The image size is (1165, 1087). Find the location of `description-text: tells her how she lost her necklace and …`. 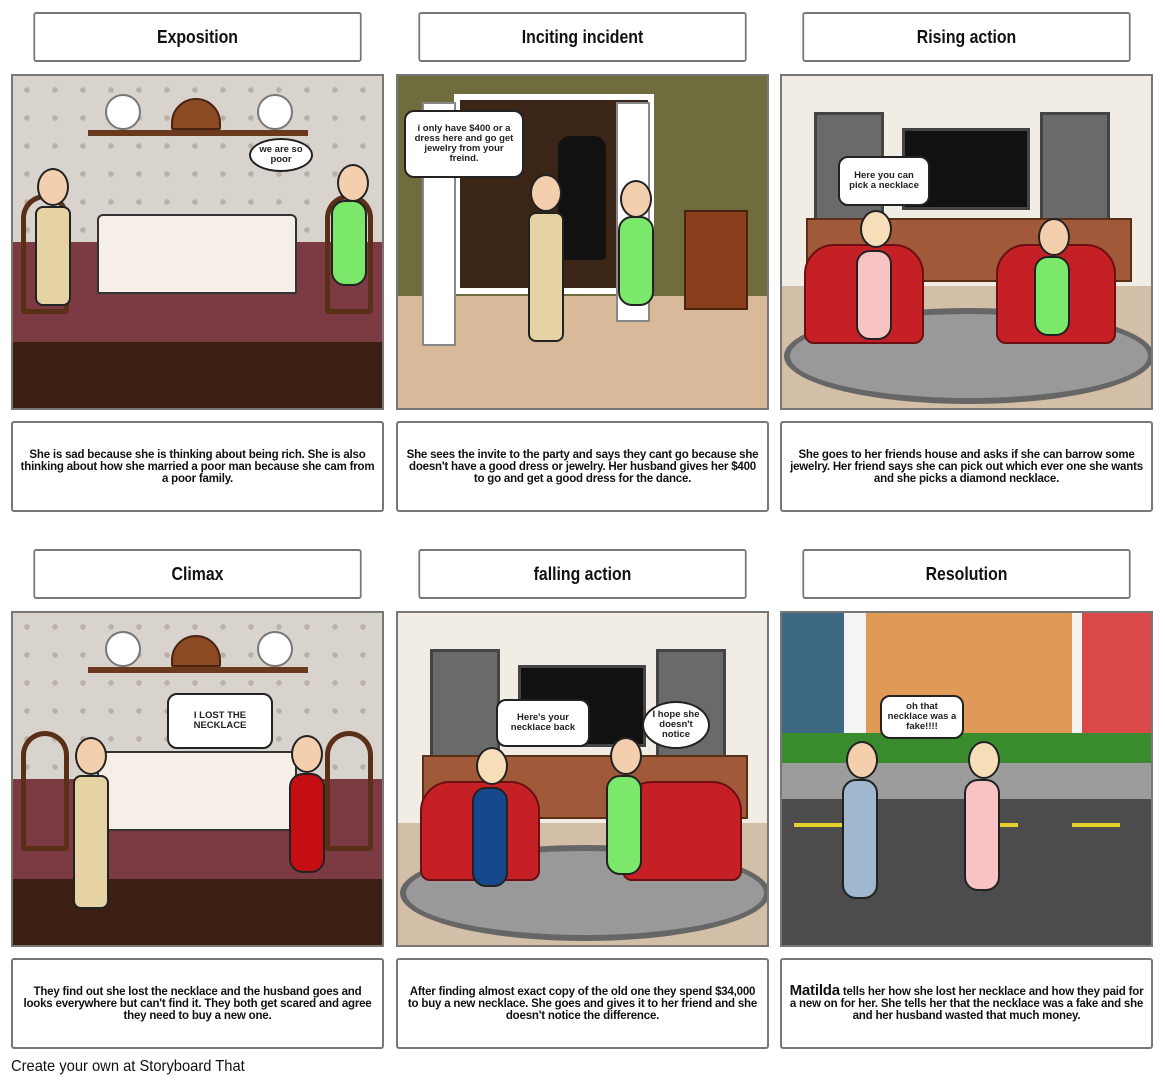

description-text: tells her how she lost her necklace and … is located at coordinates (966, 1004).